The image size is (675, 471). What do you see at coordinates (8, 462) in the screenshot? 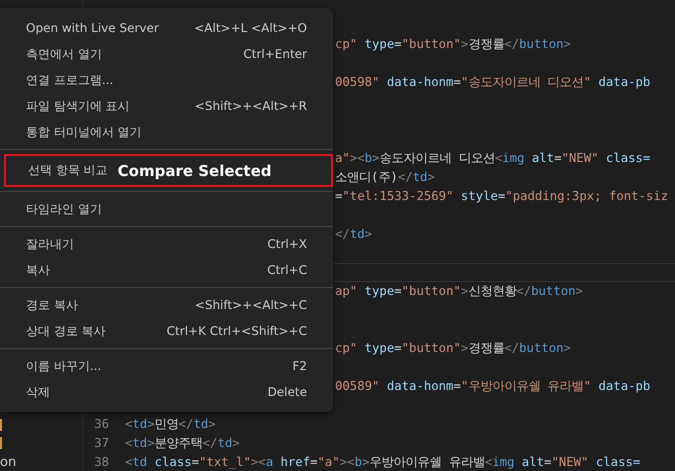
I see `file-name-text: on` at bounding box center [8, 462].